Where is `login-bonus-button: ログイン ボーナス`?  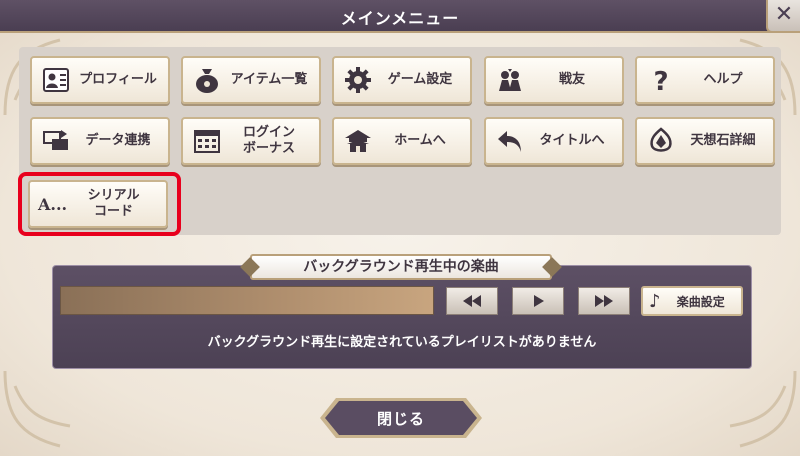
login-bonus-button: ログイン ボーナス is located at coordinates (251, 141).